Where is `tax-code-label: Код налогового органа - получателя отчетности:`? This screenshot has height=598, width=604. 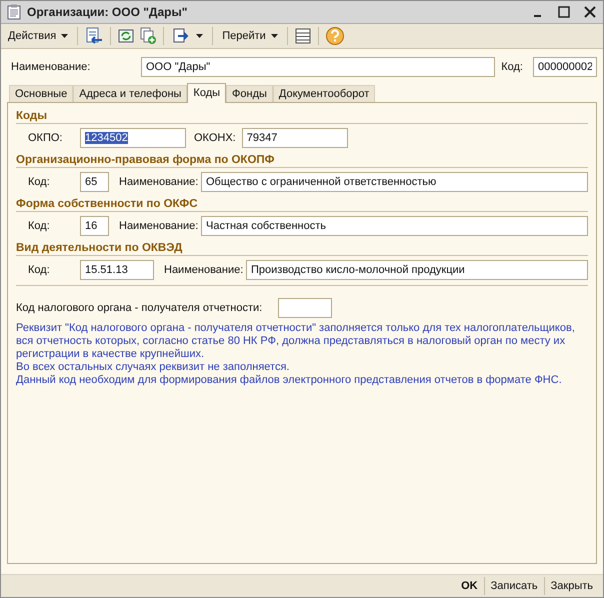 tax-code-label: Код налогового органа - получателя отчетности: is located at coordinates (139, 308).